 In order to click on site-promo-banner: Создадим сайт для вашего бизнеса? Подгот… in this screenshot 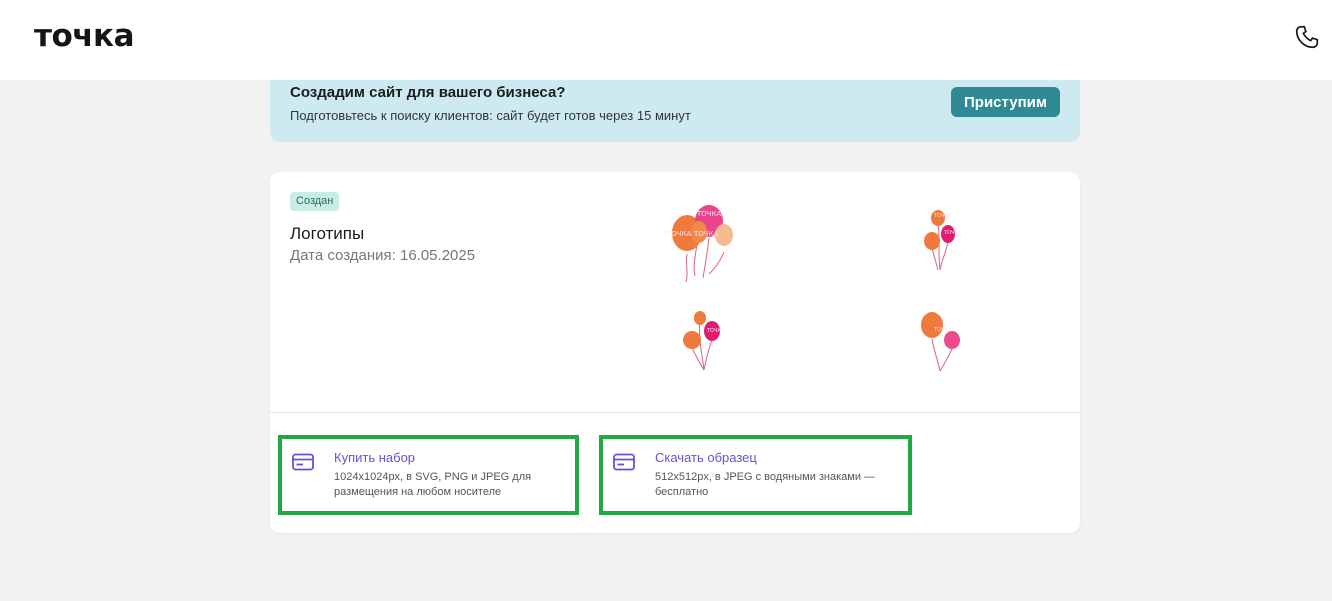, I will do `click(675, 111)`.